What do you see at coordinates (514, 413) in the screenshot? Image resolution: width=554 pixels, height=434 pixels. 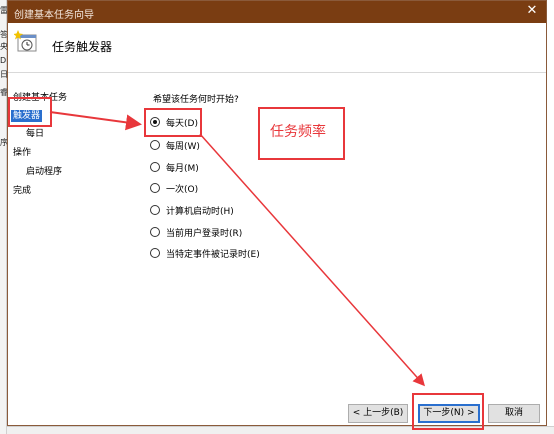 I see `cancel-button: 取消` at bounding box center [514, 413].